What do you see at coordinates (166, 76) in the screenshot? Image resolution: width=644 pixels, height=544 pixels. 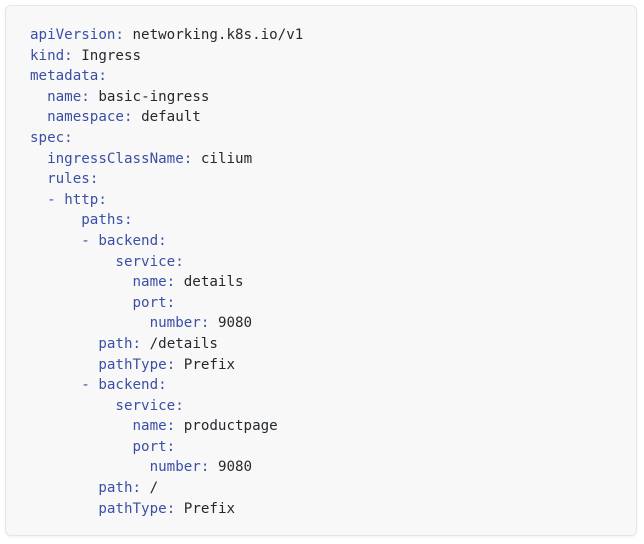 I see `code-line: metadata:` at bounding box center [166, 76].